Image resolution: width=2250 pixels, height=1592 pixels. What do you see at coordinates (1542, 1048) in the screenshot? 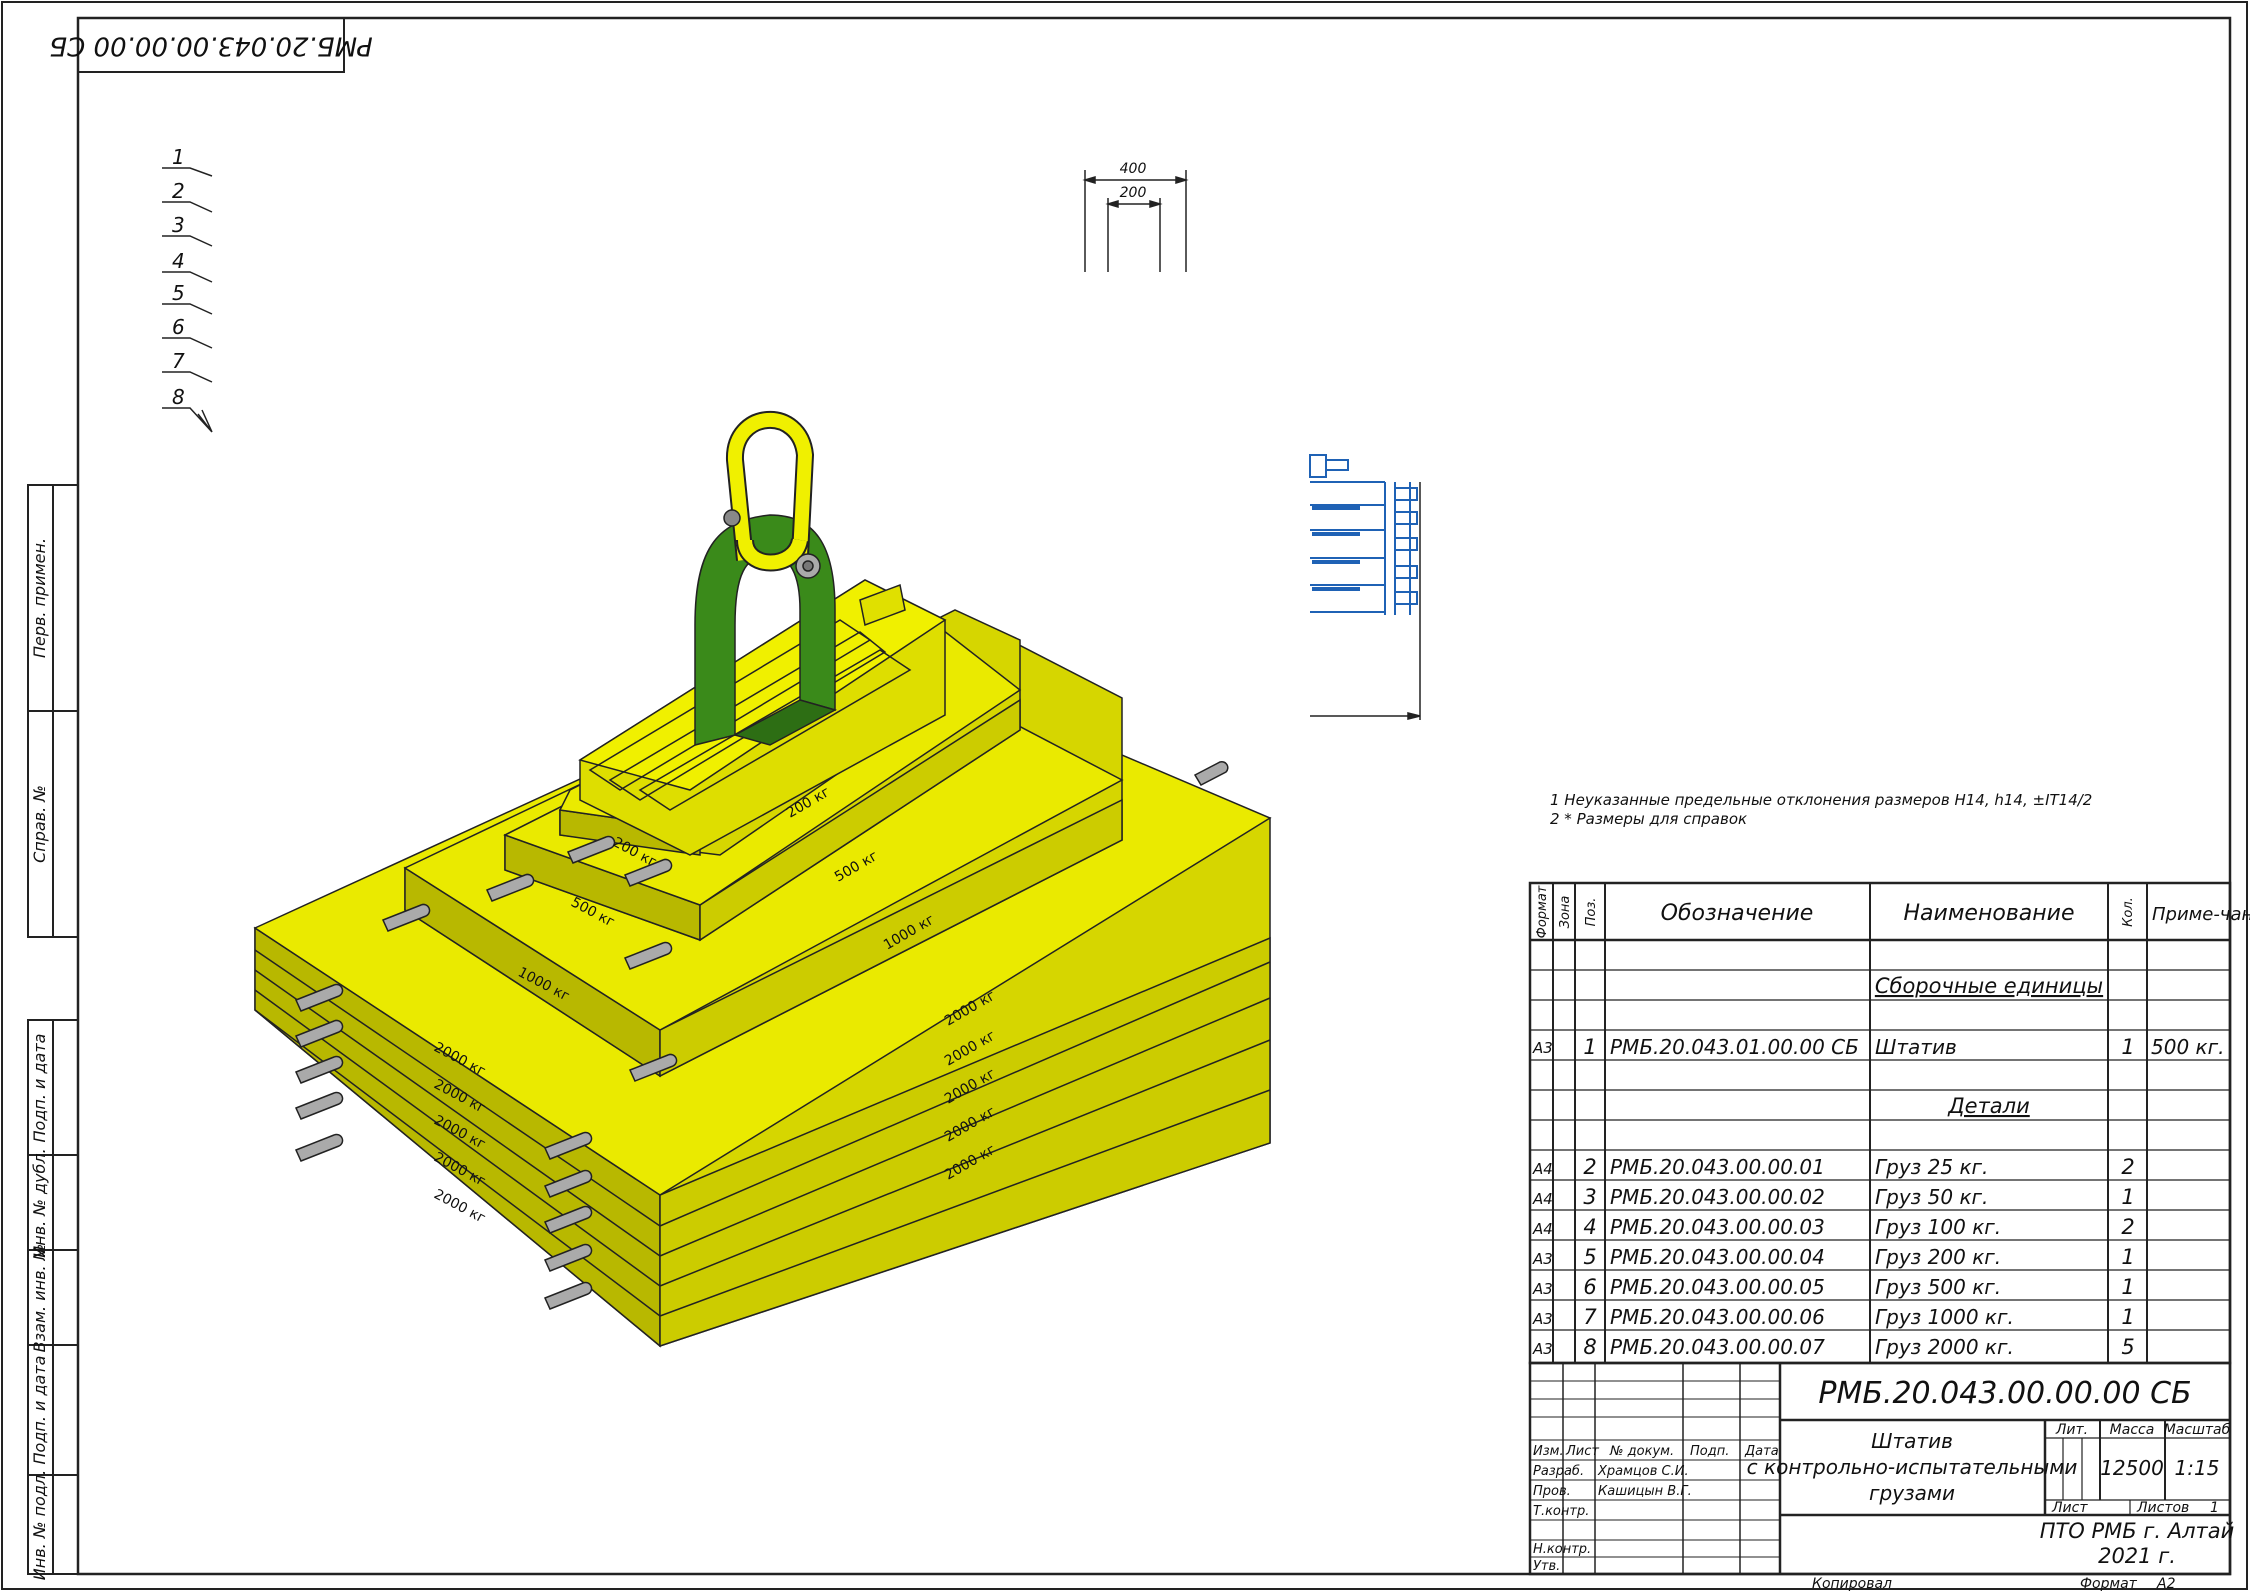
I see `spec-row-format: А3` at bounding box center [1542, 1048].